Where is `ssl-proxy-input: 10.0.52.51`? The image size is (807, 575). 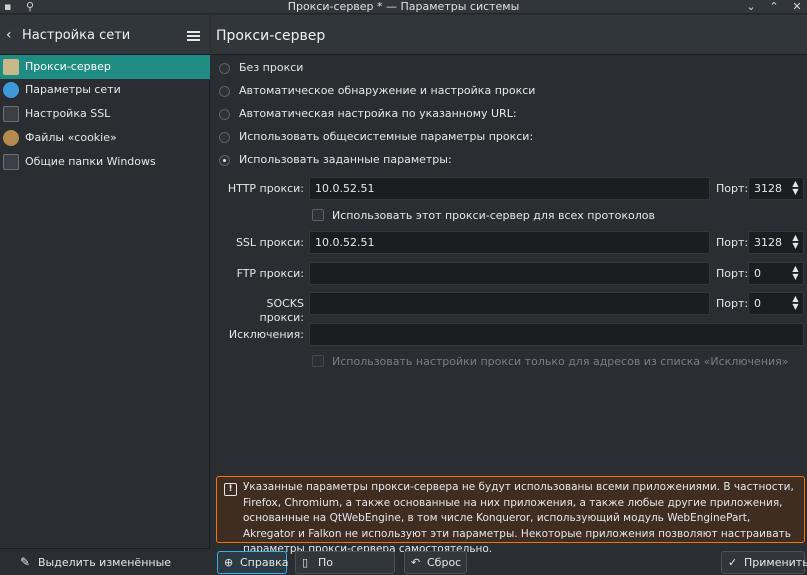 ssl-proxy-input: 10.0.52.51 is located at coordinates (509, 242).